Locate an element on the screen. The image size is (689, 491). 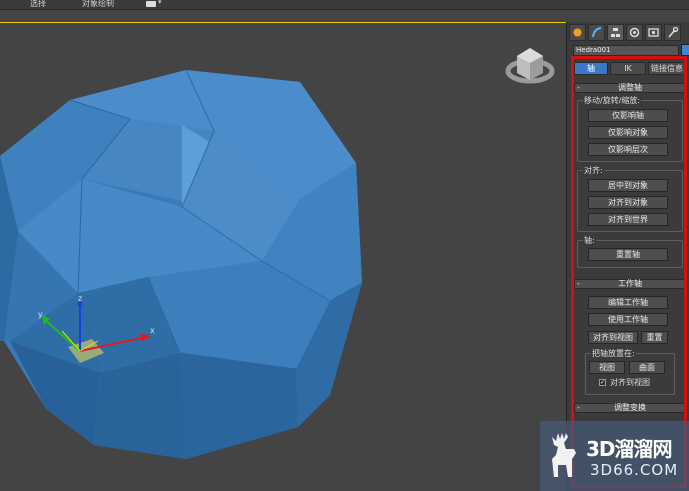
rollout-title: 调整变换 is located at coordinates (630, 407).